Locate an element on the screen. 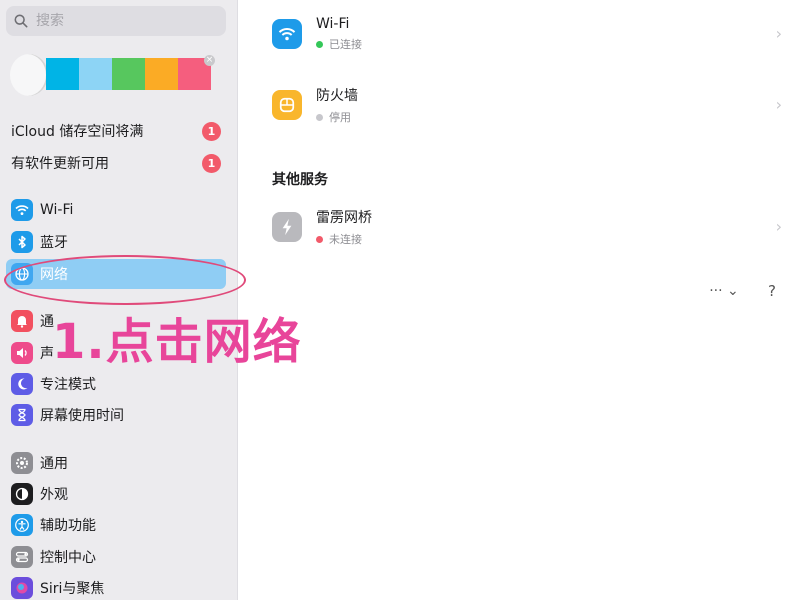 The image size is (800, 603). sidebar-item-label: 控制中心 is located at coordinates (68, 558).